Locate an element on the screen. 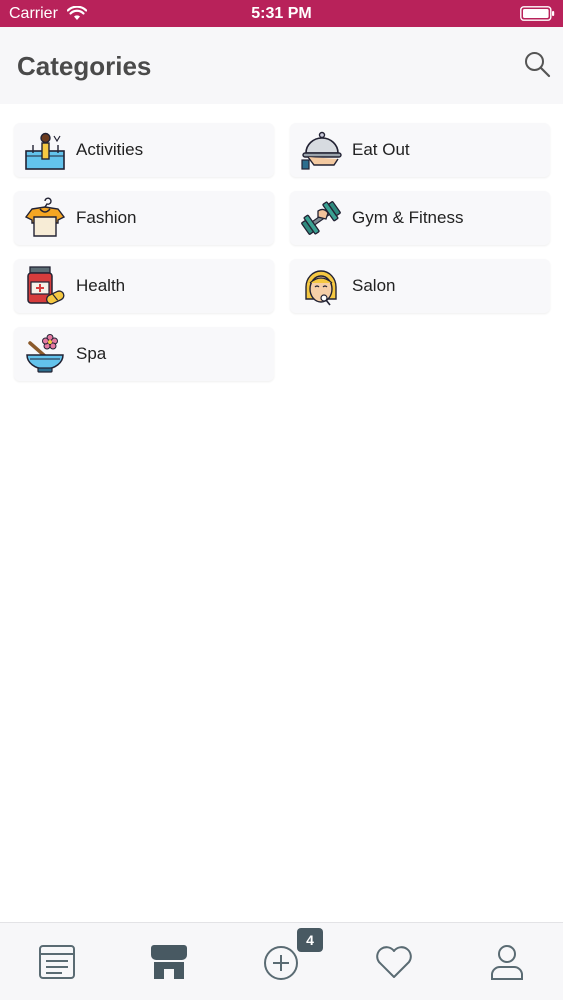 This screenshot has width=563, height=1000. category-label: Salon is located at coordinates (374, 285).